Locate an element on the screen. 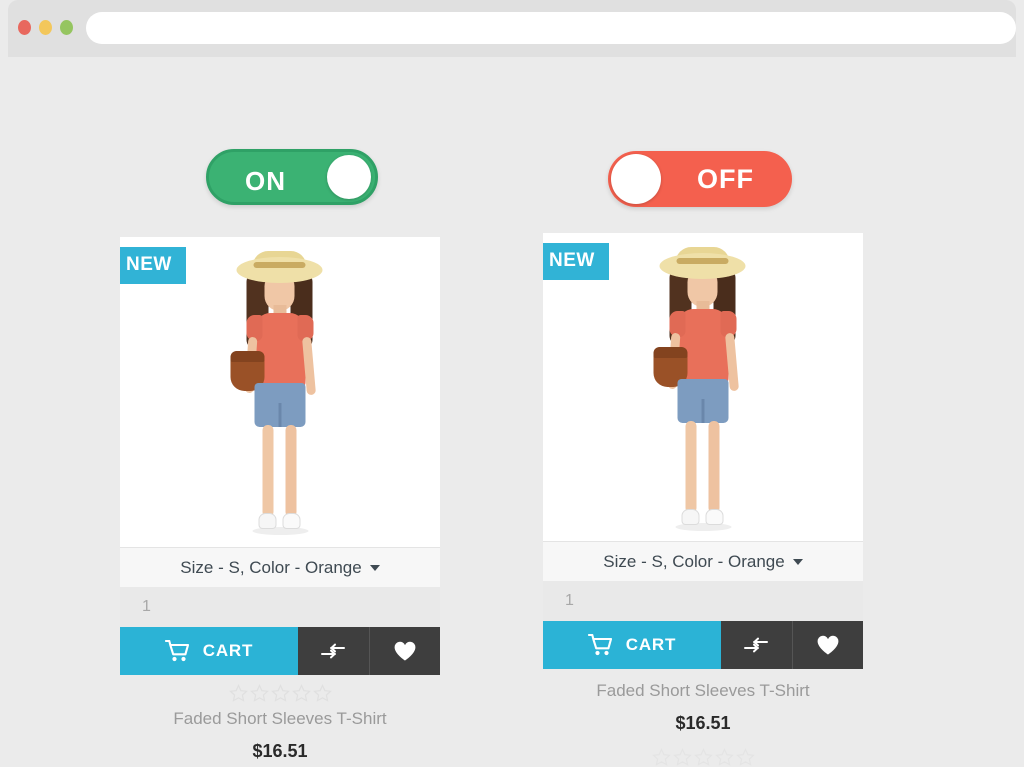  toggle-off-knob is located at coordinates (636, 179).